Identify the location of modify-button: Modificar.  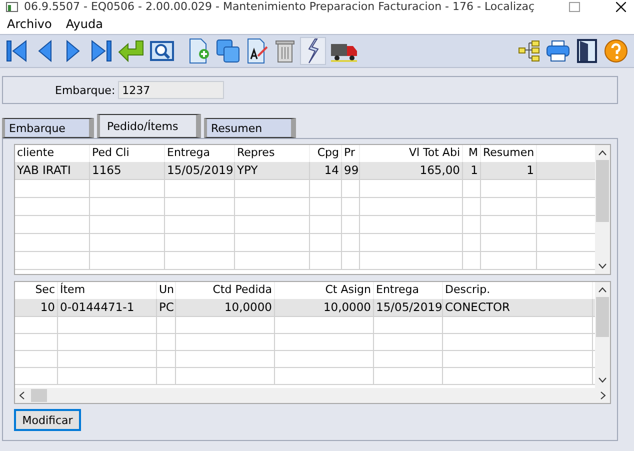
(47, 420).